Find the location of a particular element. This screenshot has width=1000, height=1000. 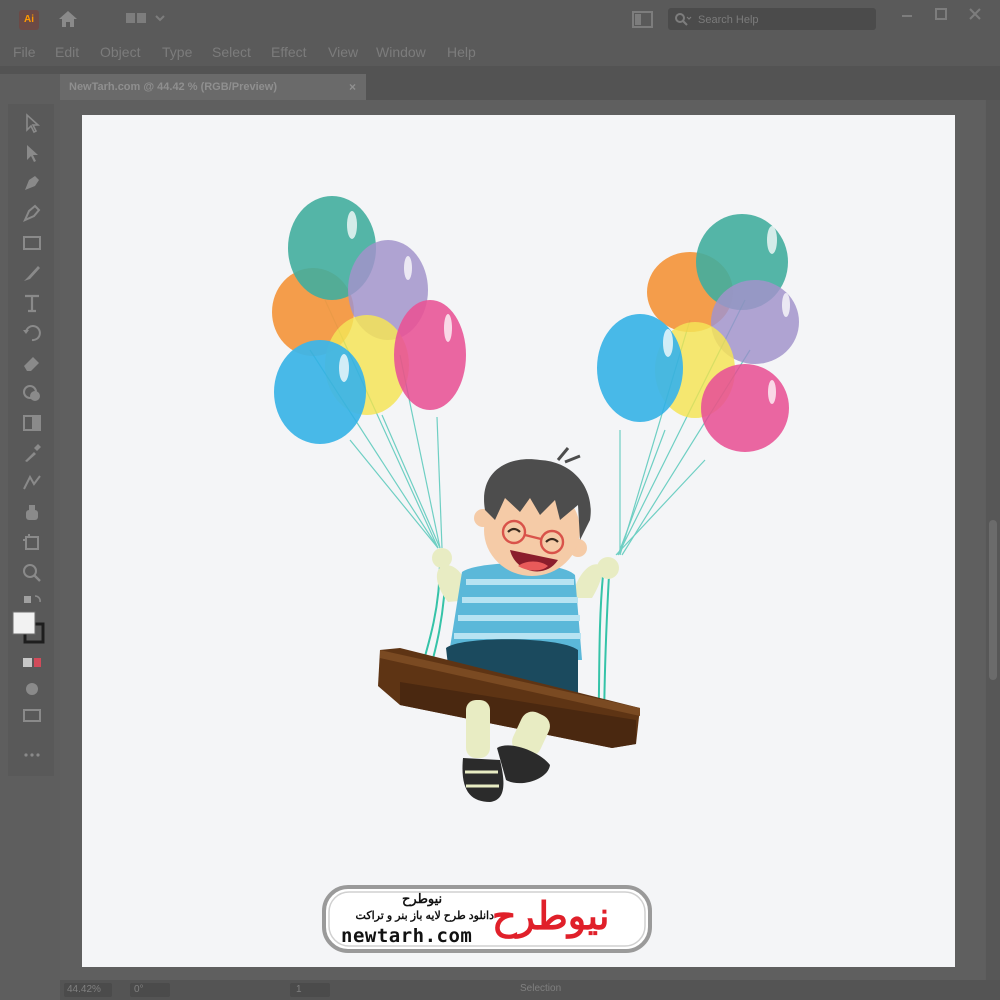

zoom-field: 44.42% is located at coordinates (88, 990).